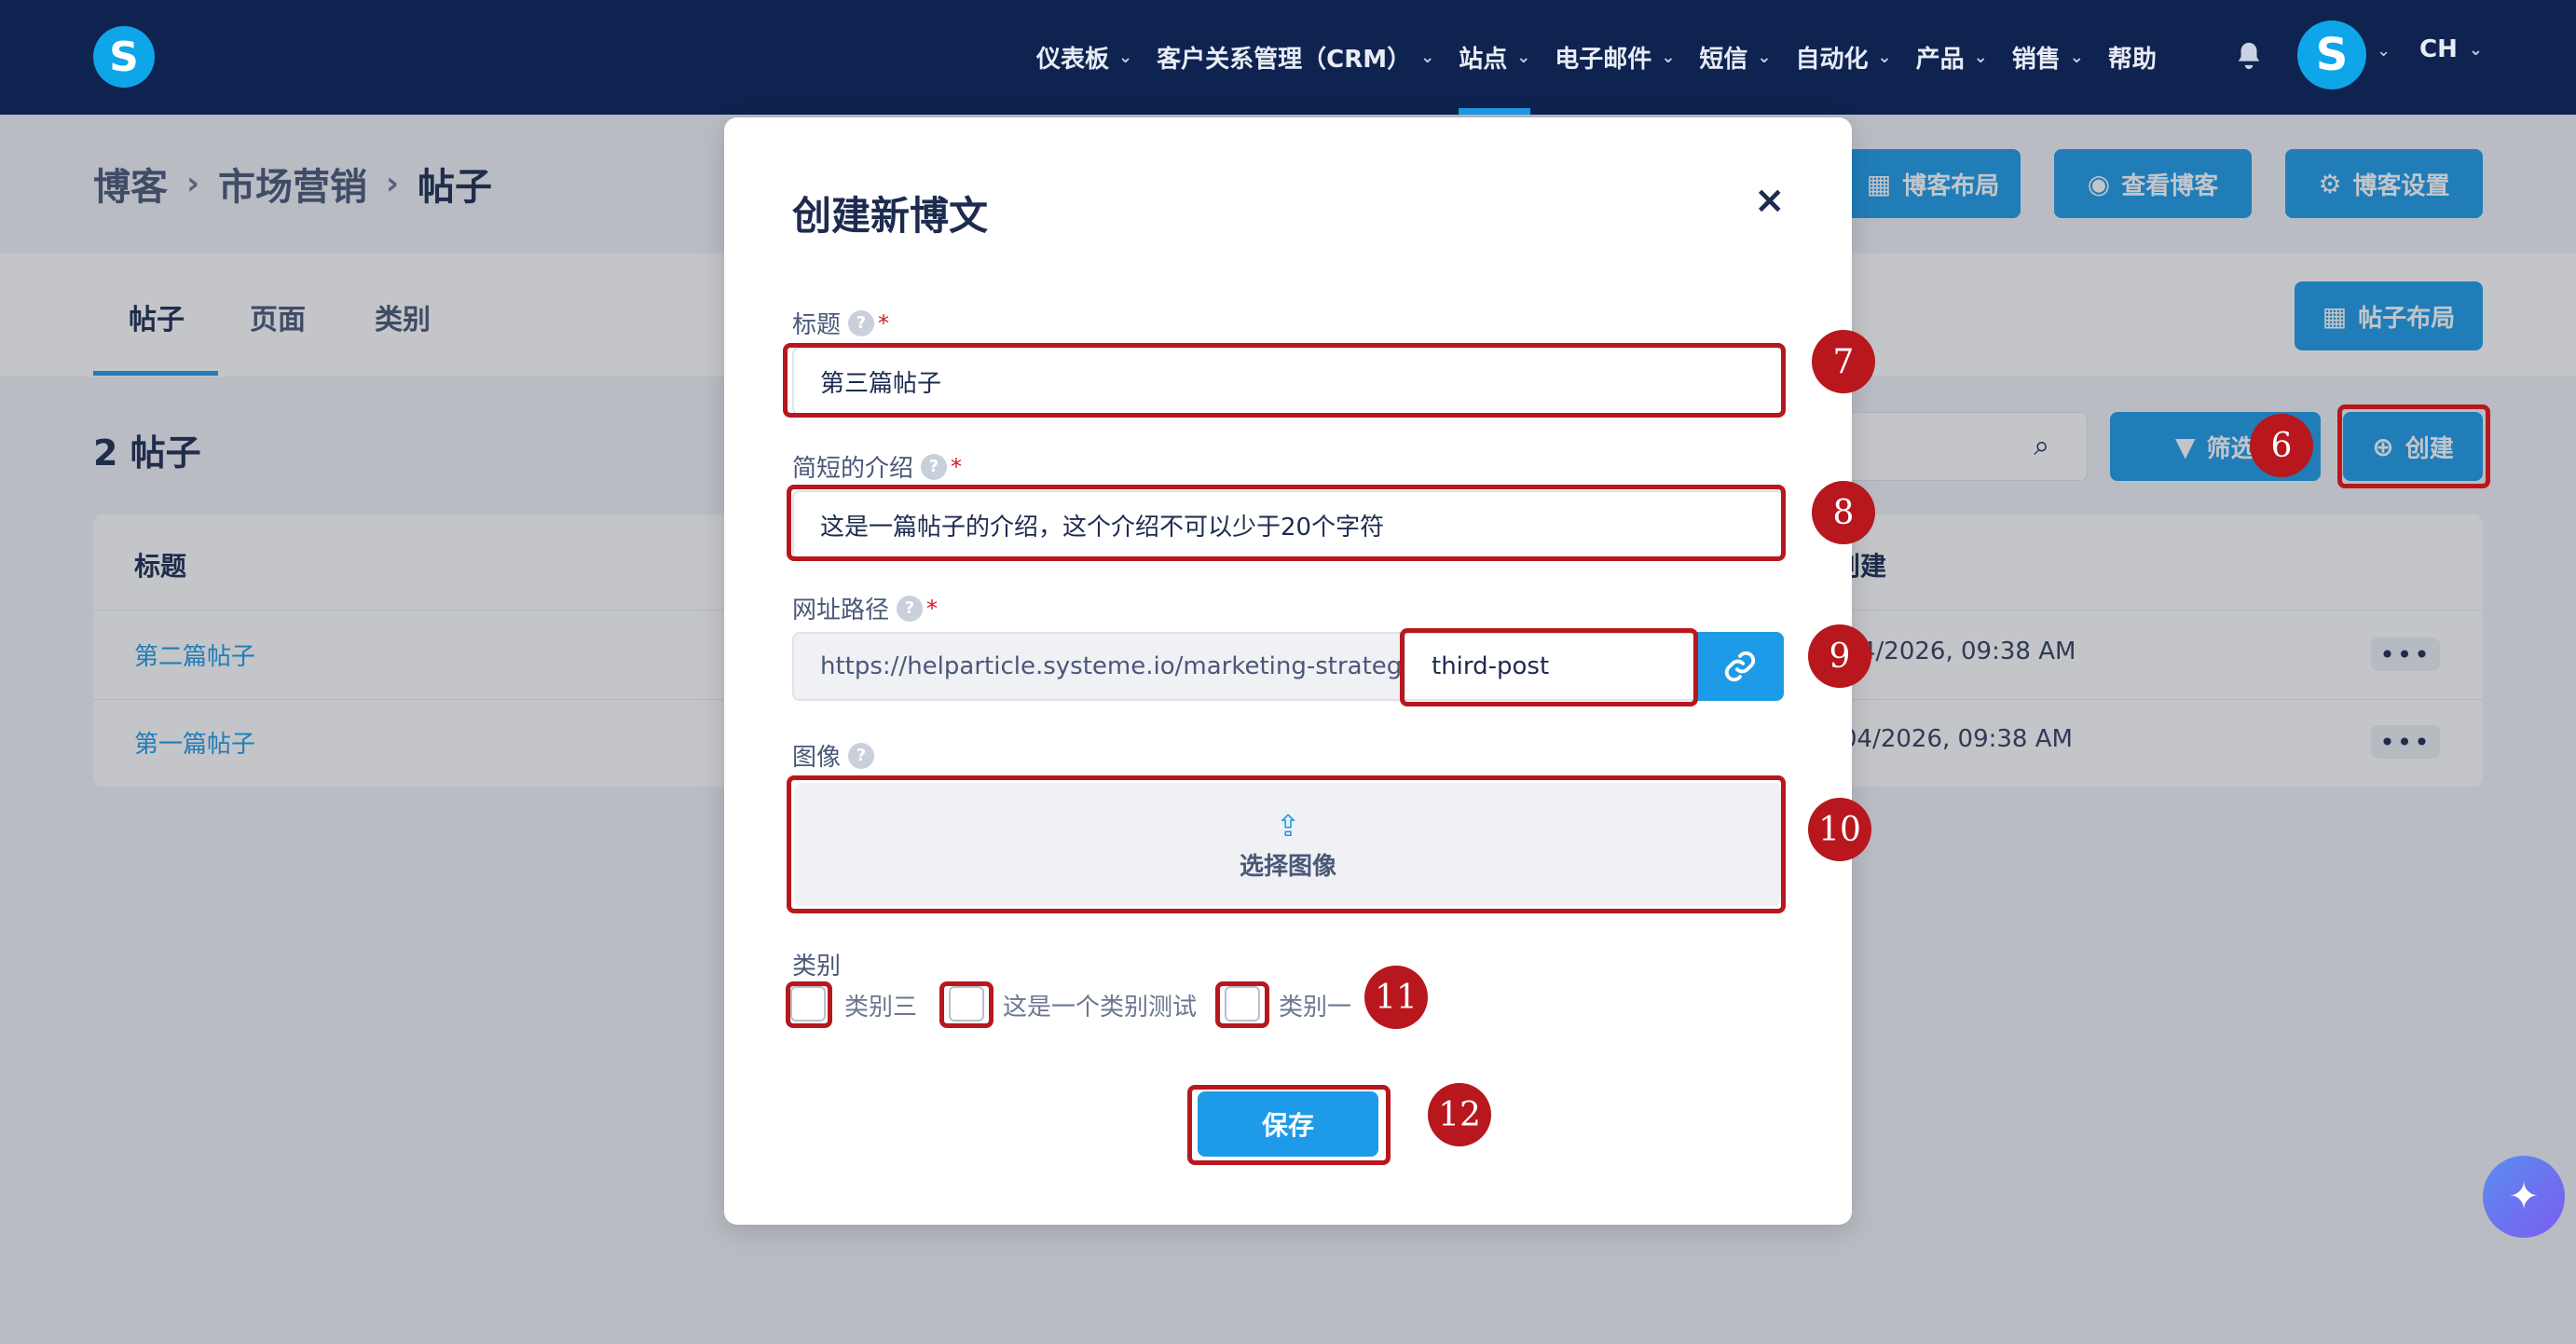 The image size is (2576, 1344). I want to click on nav-item-help: 帮助, so click(2132, 58).